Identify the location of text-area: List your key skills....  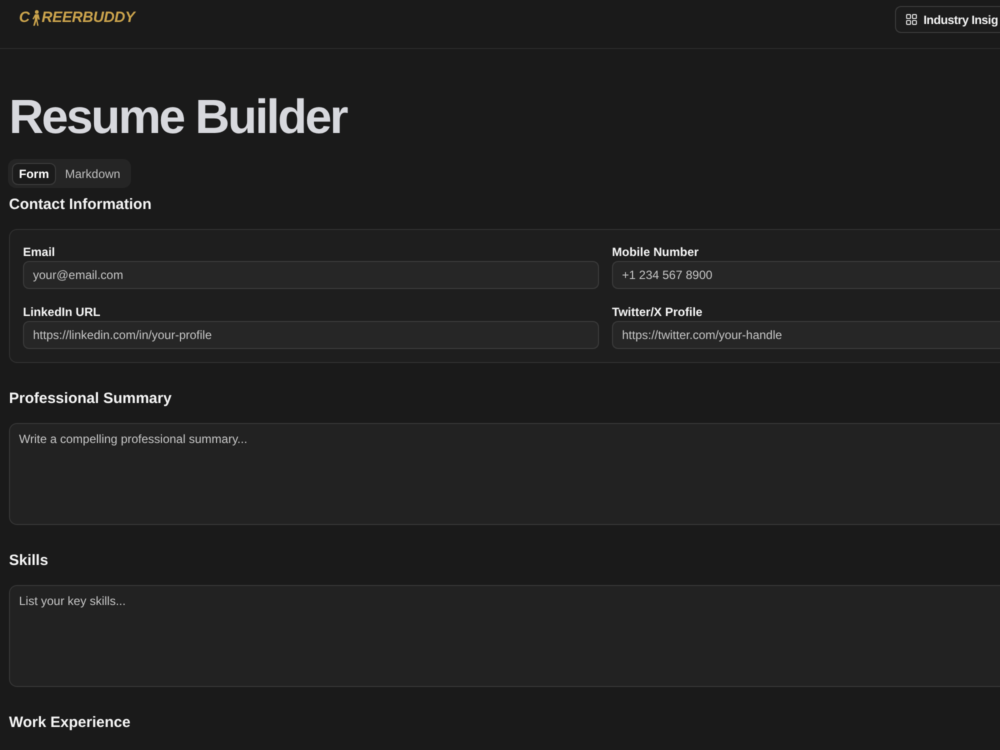
(504, 636).